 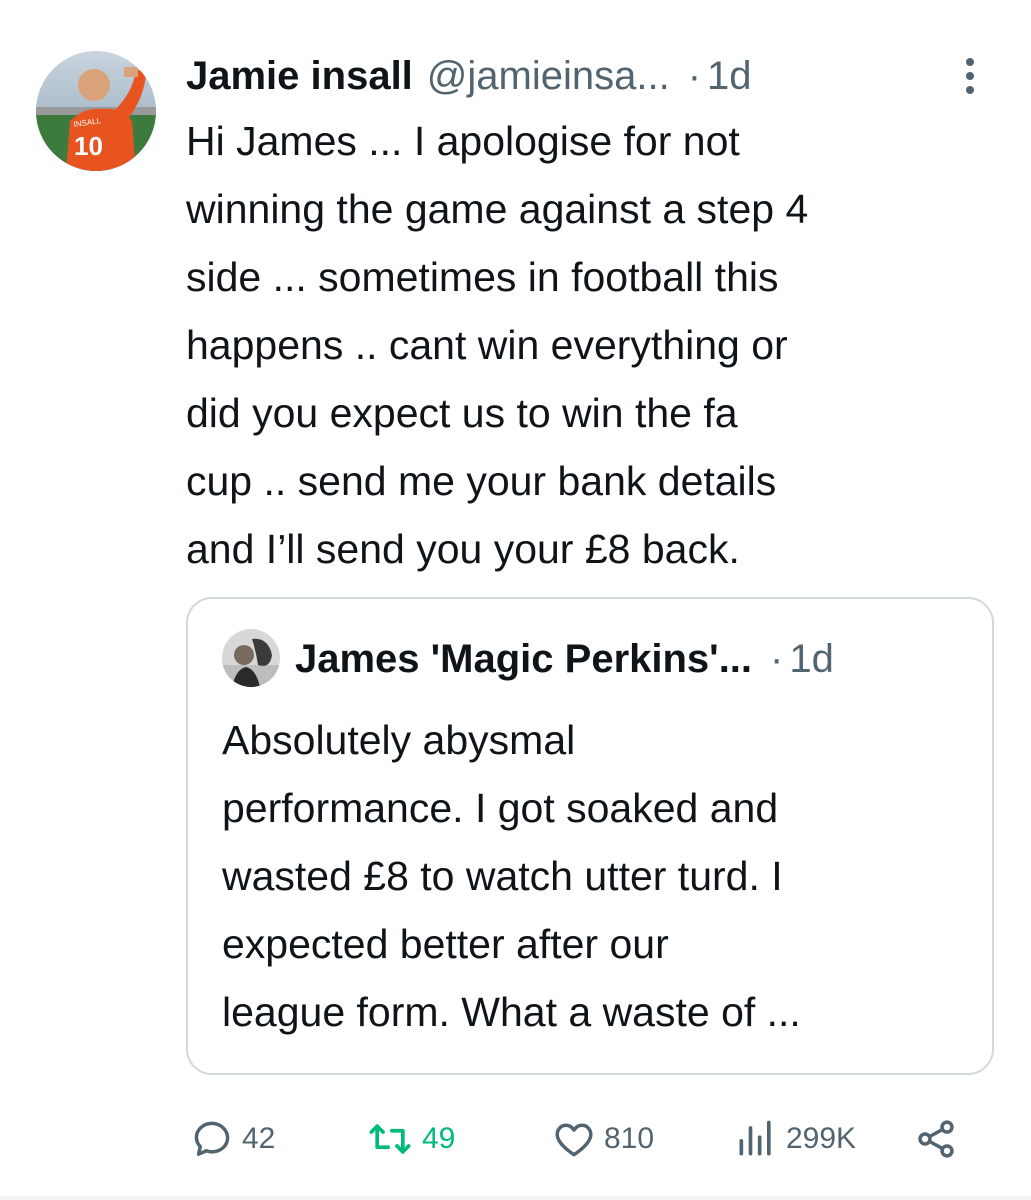 What do you see at coordinates (970, 76) in the screenshot?
I see `more-icon` at bounding box center [970, 76].